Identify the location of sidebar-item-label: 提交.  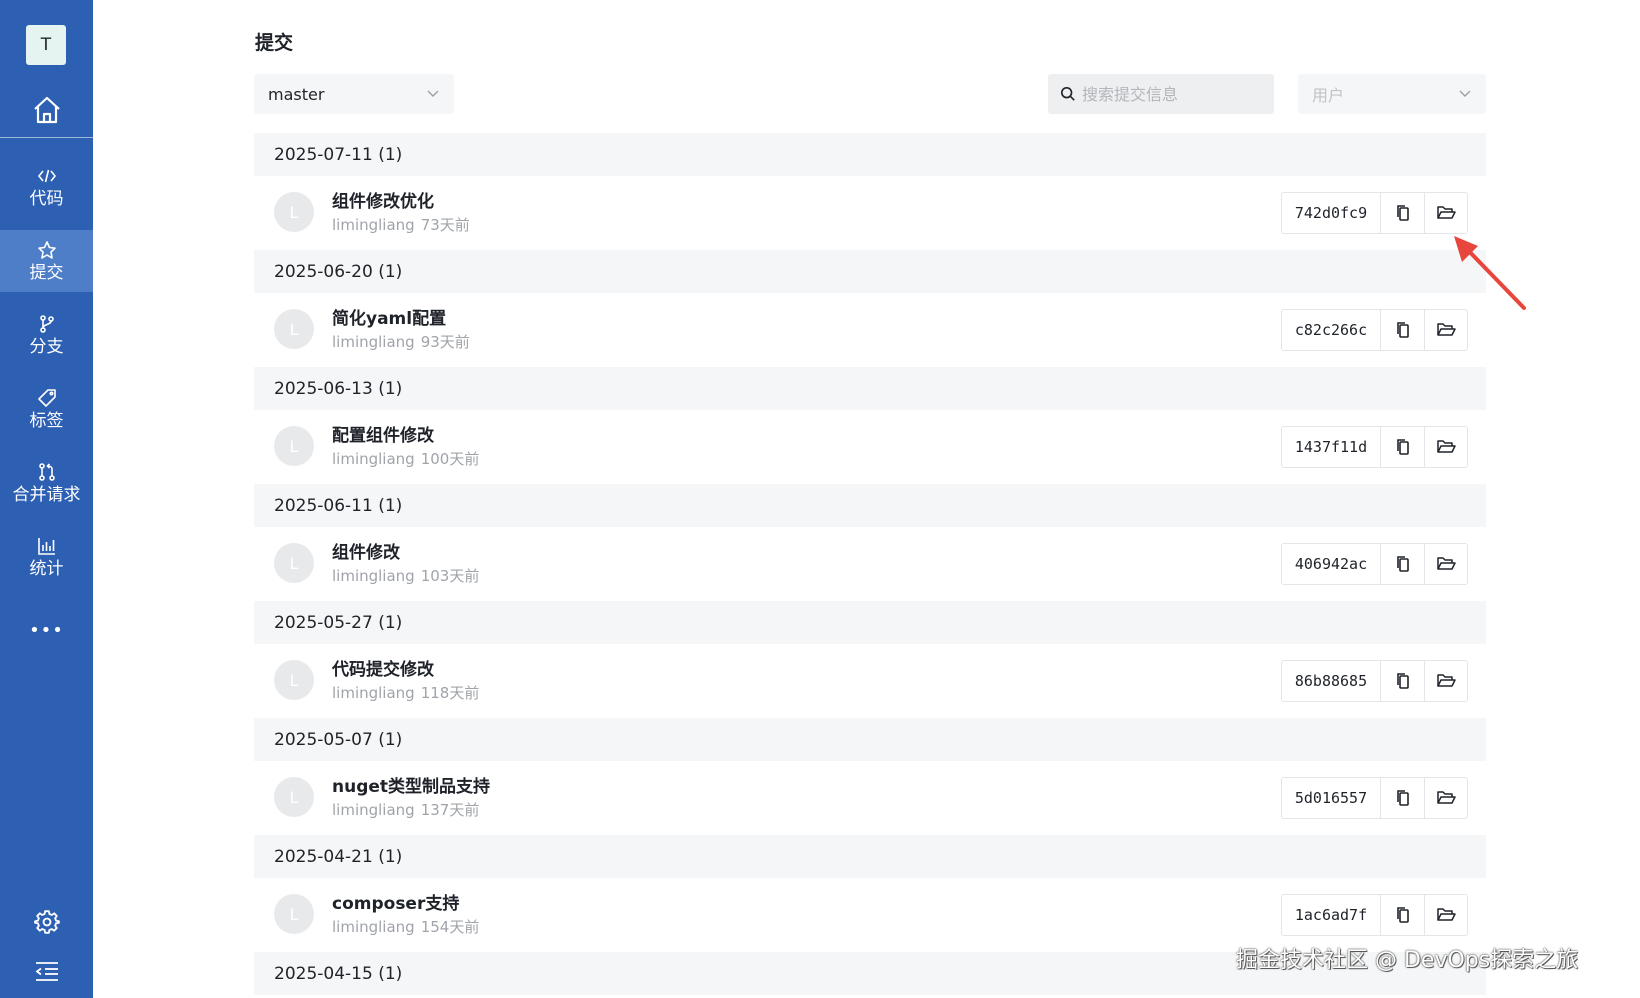
(46, 272).